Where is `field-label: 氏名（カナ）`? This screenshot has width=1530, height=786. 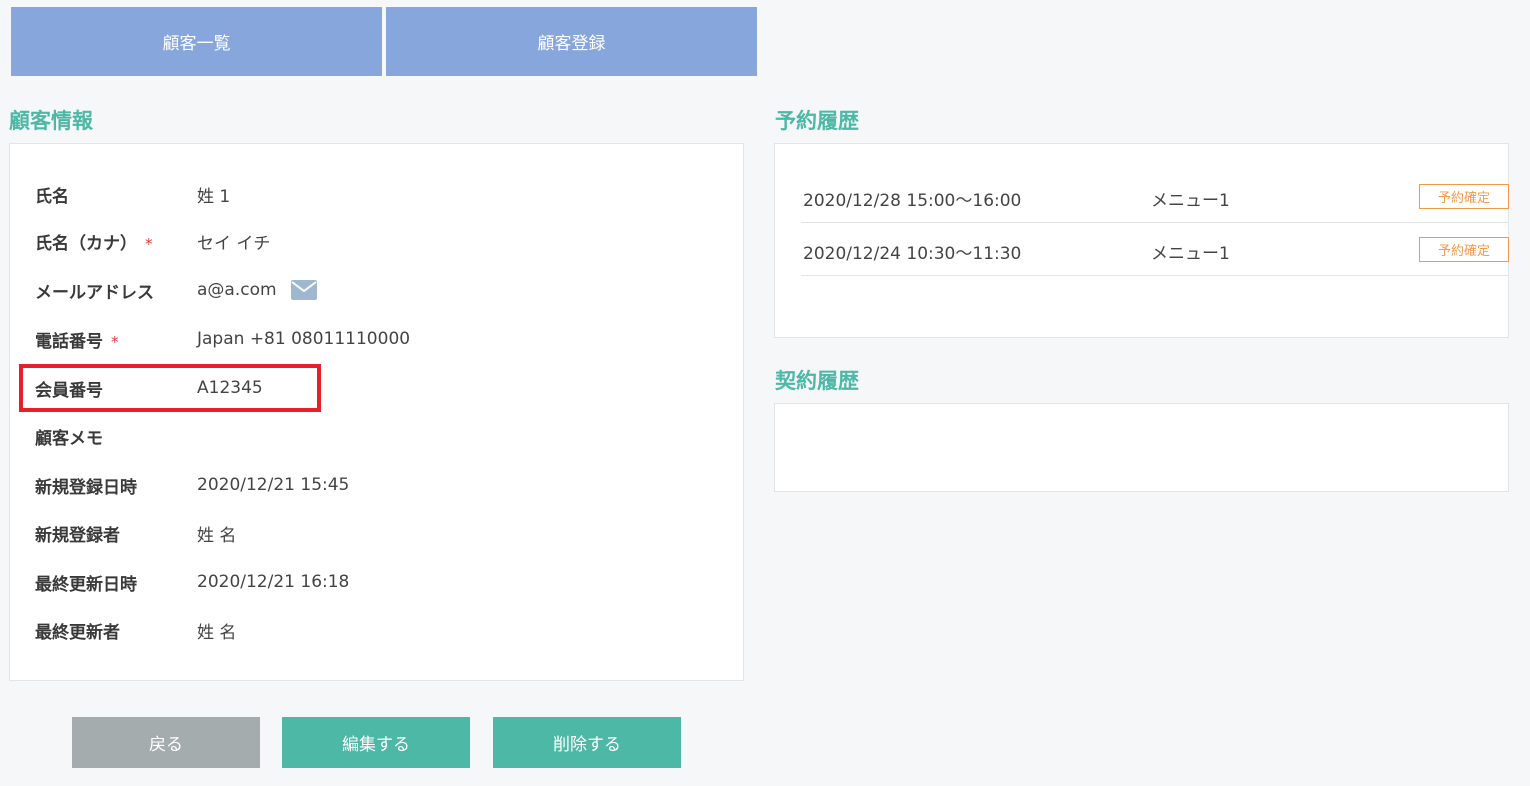
field-label: 氏名（カナ） is located at coordinates (86, 243).